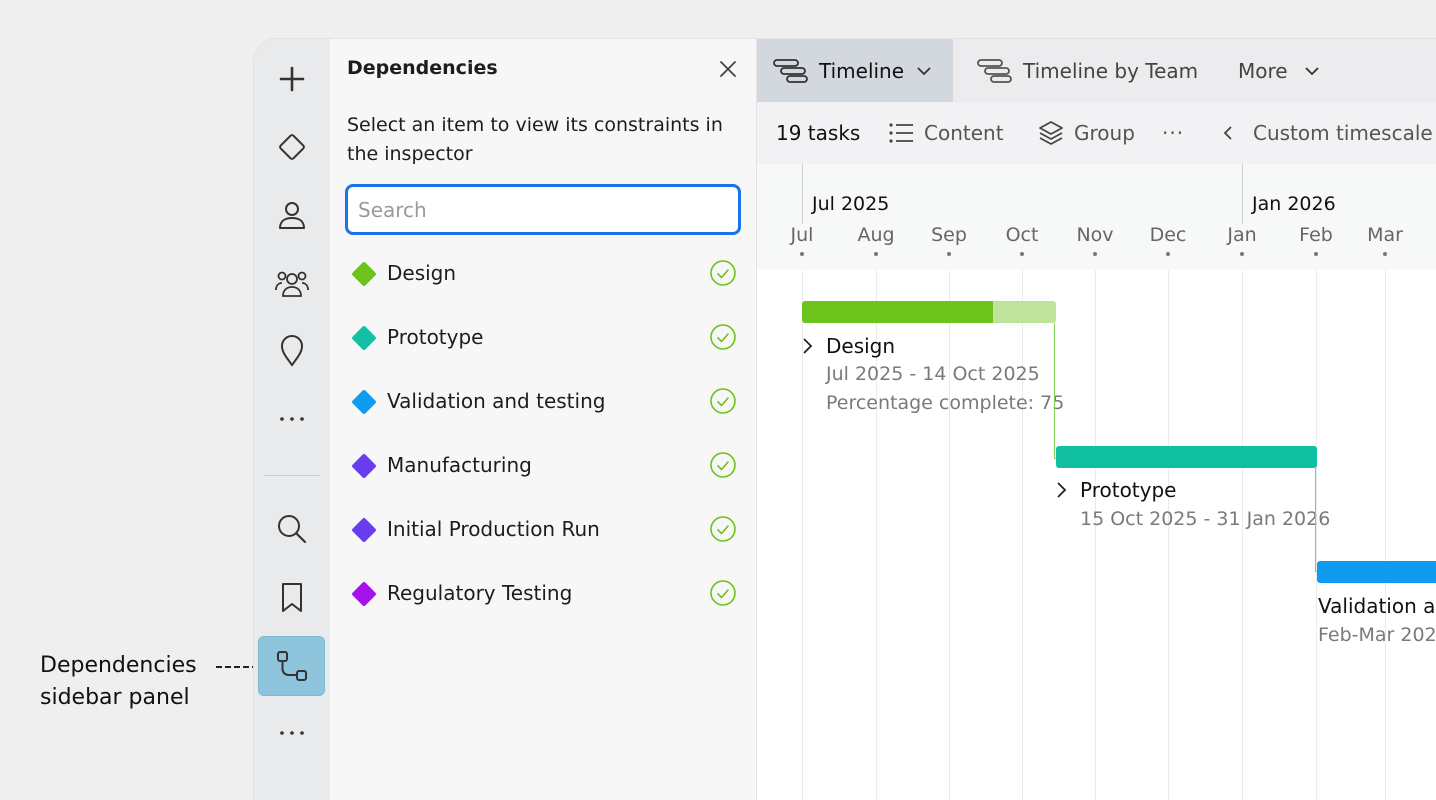 The width and height of the screenshot is (1436, 800). I want to click on timescale-button: Custom timescale, so click(1326, 133).